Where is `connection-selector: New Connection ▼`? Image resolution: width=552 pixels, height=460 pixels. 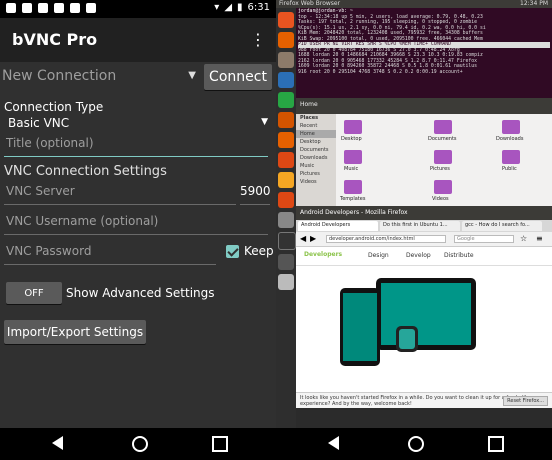
connection-selector: New Connection ▼ is located at coordinates (101, 77).